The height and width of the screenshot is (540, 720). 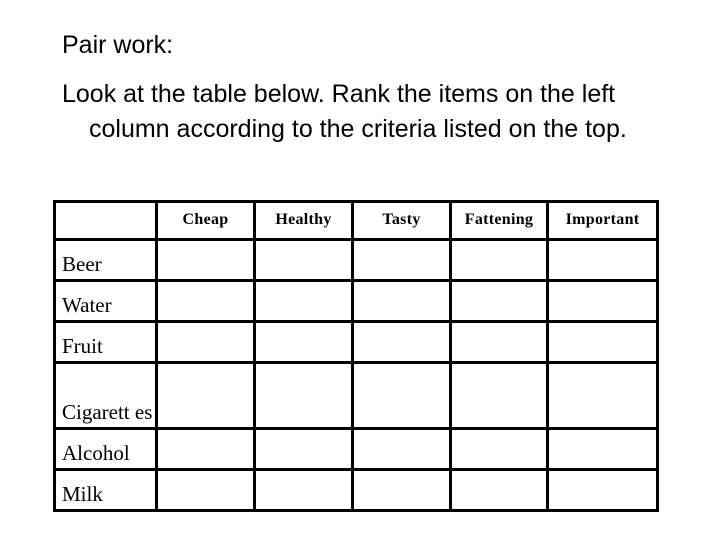 What do you see at coordinates (499, 220) in the screenshot?
I see `column-header-fattening: Fattening` at bounding box center [499, 220].